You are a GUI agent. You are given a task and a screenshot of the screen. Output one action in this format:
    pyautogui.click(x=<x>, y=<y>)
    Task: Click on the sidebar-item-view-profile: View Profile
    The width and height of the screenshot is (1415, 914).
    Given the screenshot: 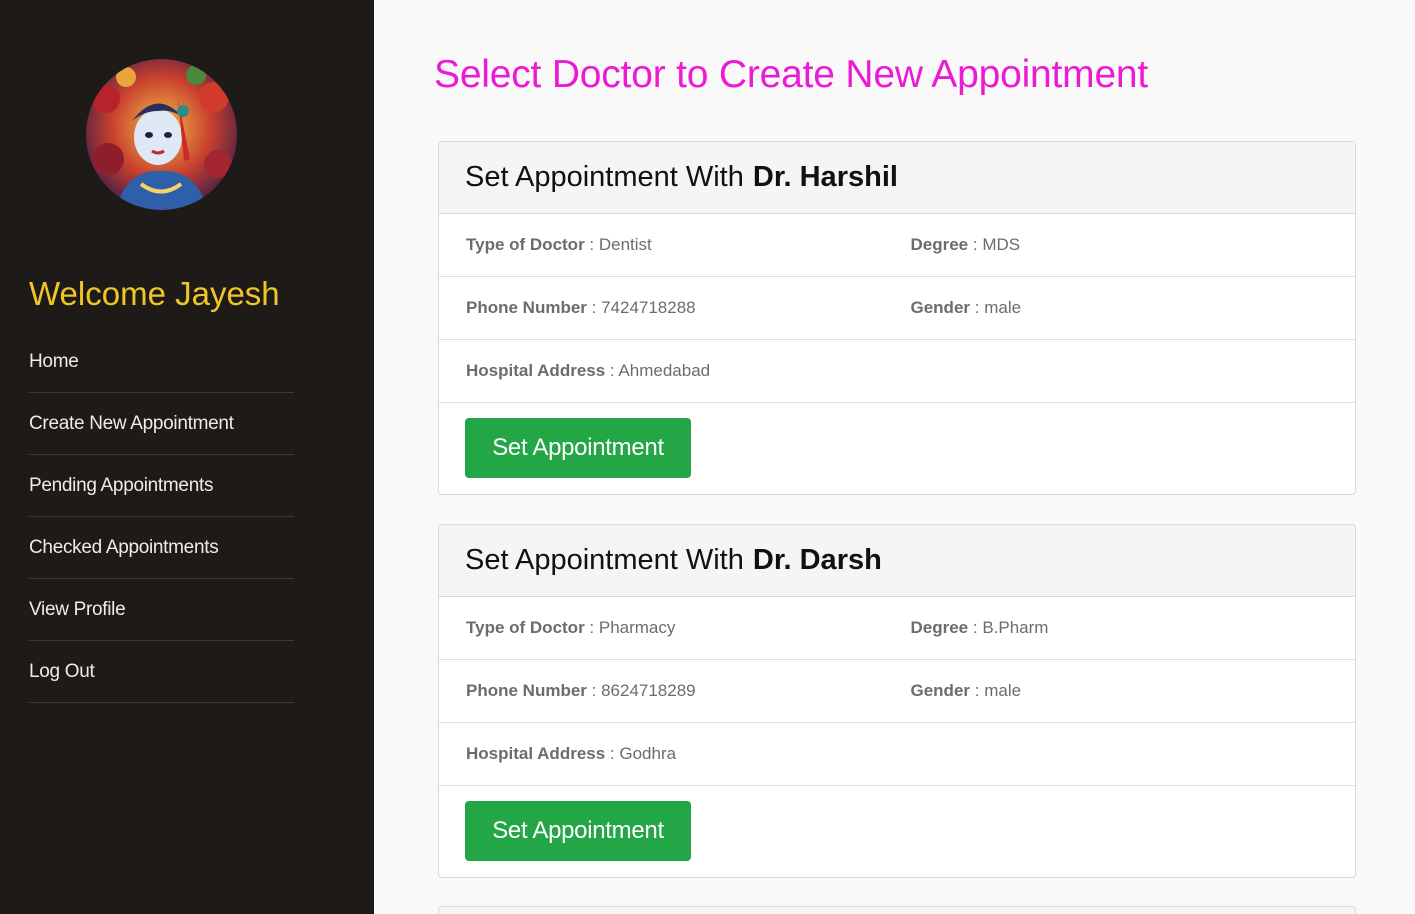 What is the action you would take?
    pyautogui.click(x=161, y=610)
    